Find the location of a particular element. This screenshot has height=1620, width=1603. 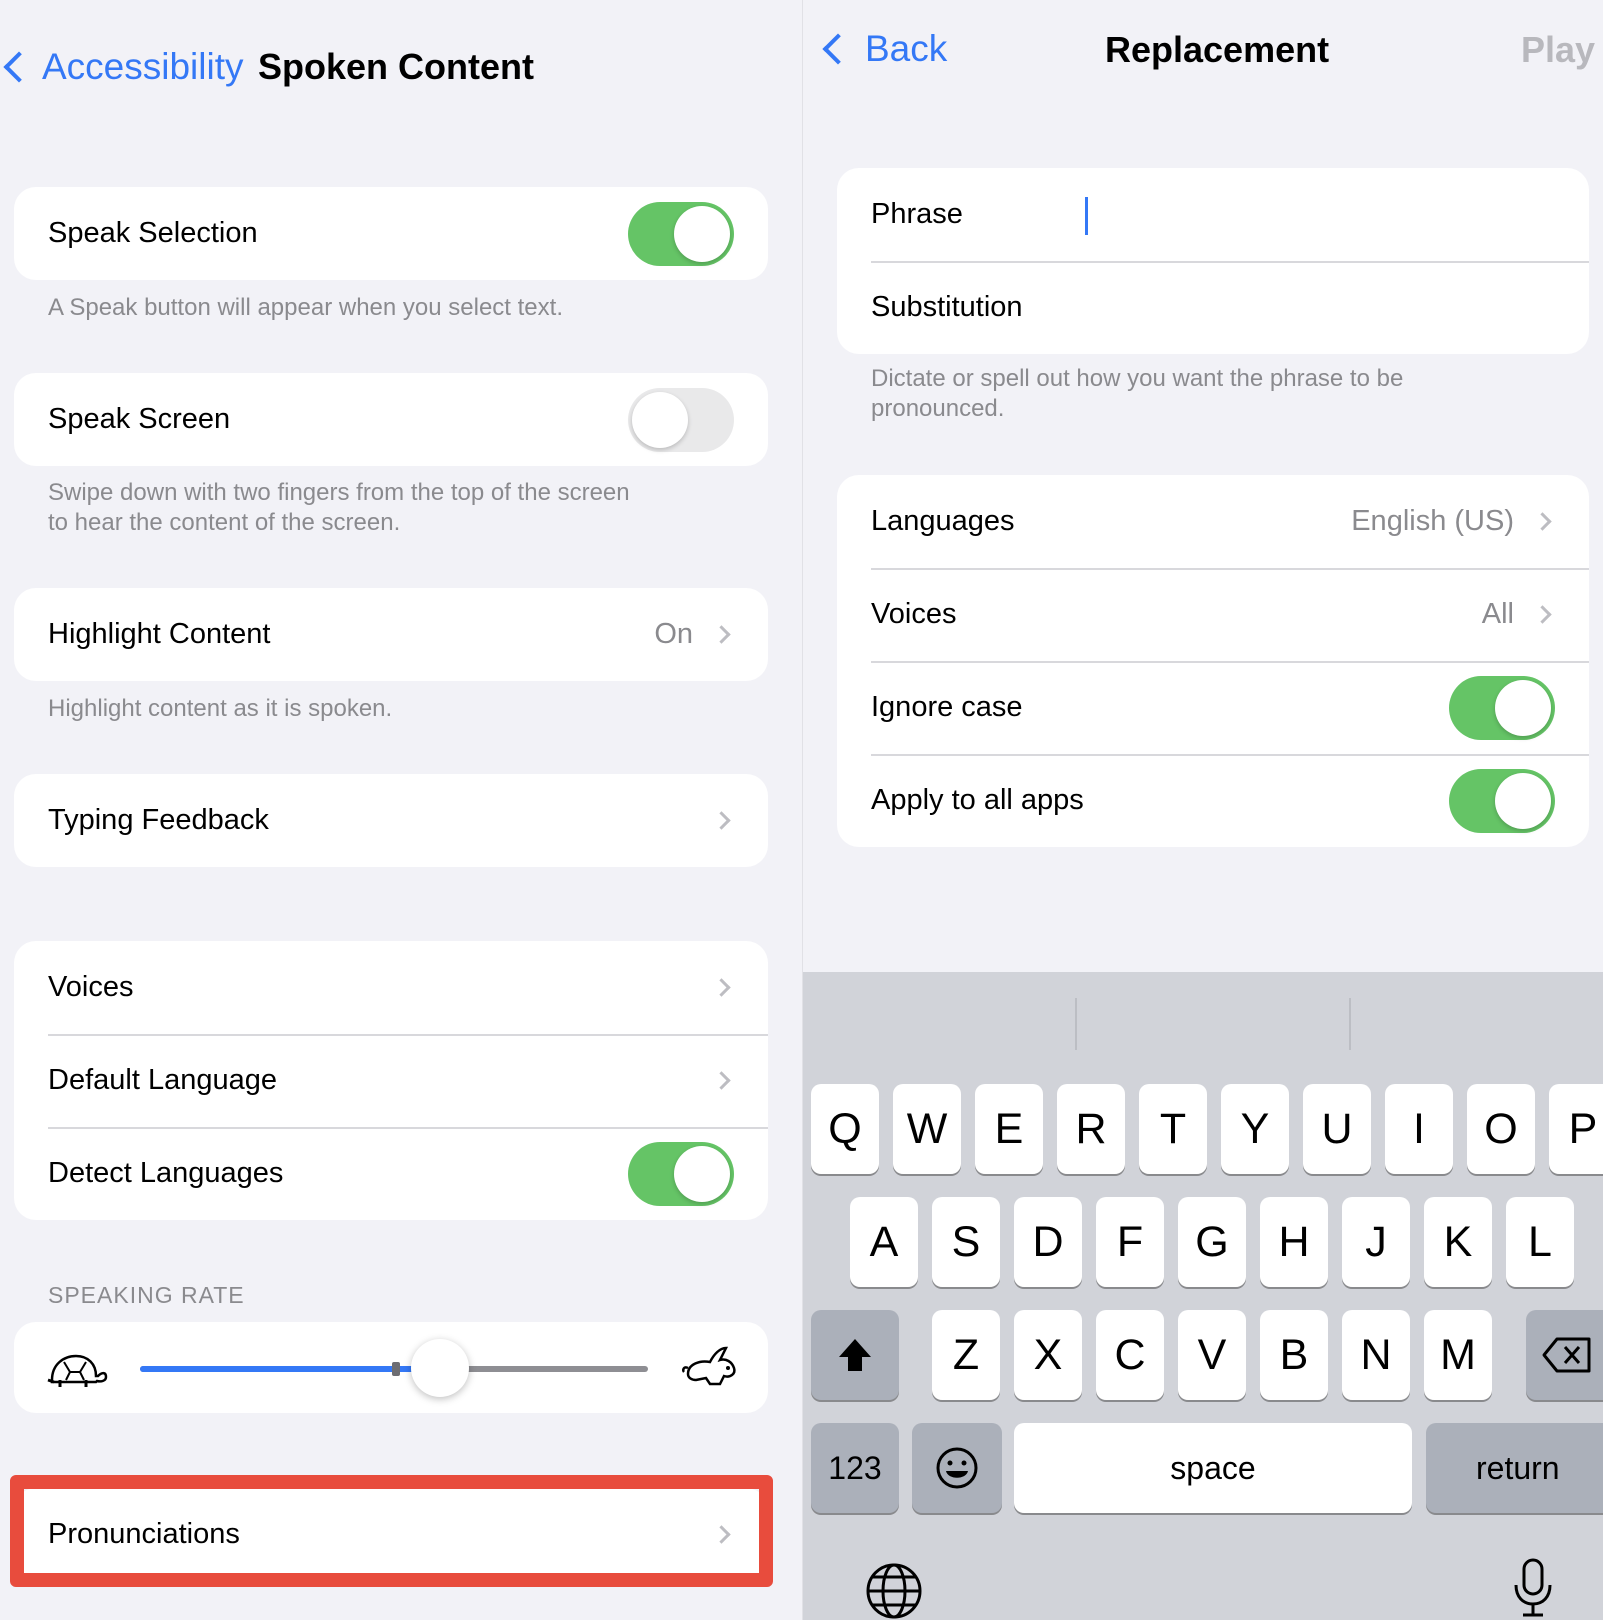

voices-row: Voices is located at coordinates (391, 987).